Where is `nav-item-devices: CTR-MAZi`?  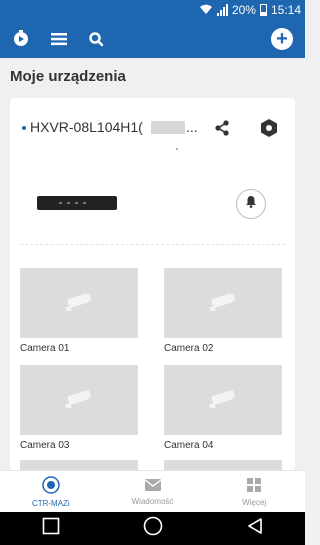
nav-item-devices: CTR-MAZi is located at coordinates (51, 491).